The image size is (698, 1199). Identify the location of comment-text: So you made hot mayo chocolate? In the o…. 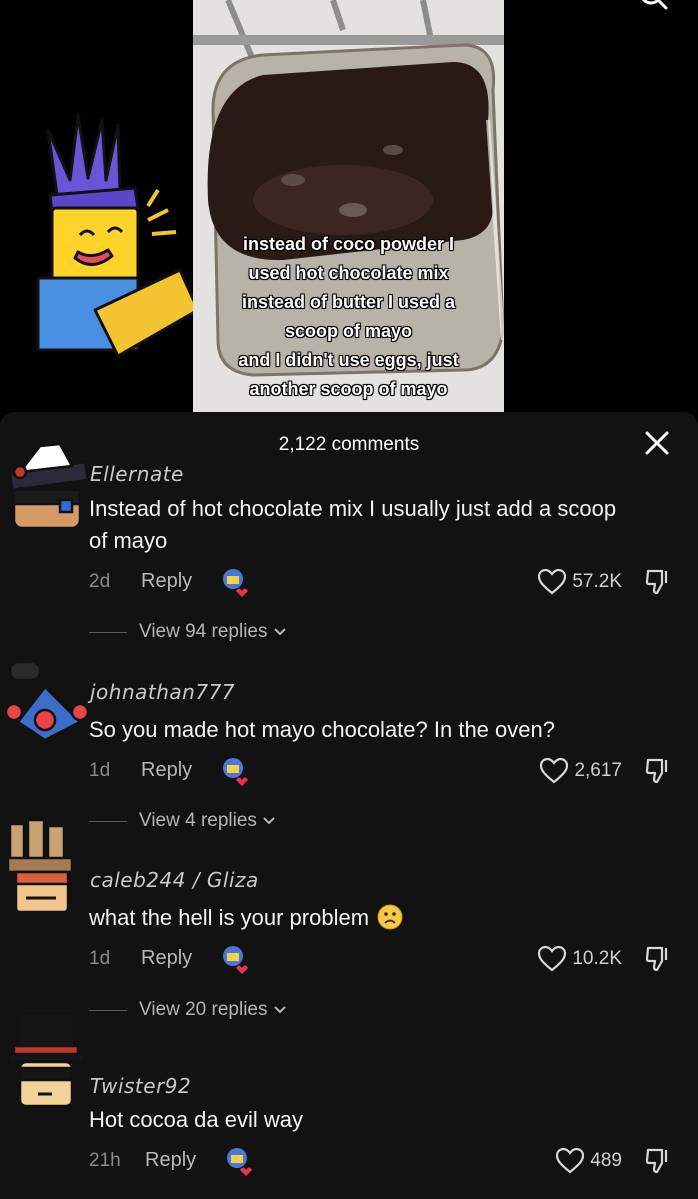
(322, 729).